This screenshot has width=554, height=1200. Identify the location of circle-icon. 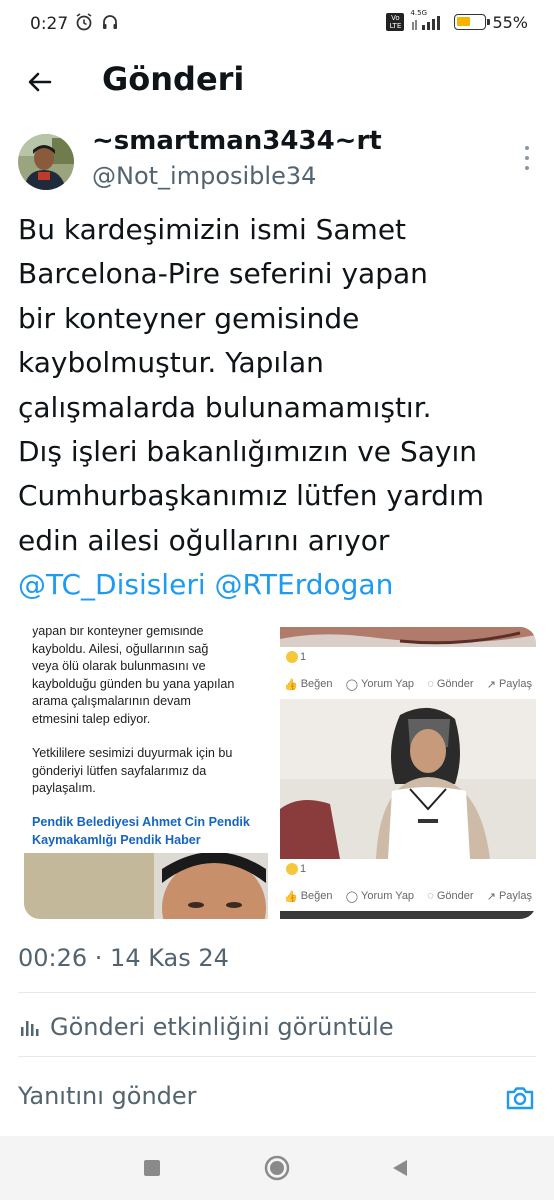
(277, 1168).